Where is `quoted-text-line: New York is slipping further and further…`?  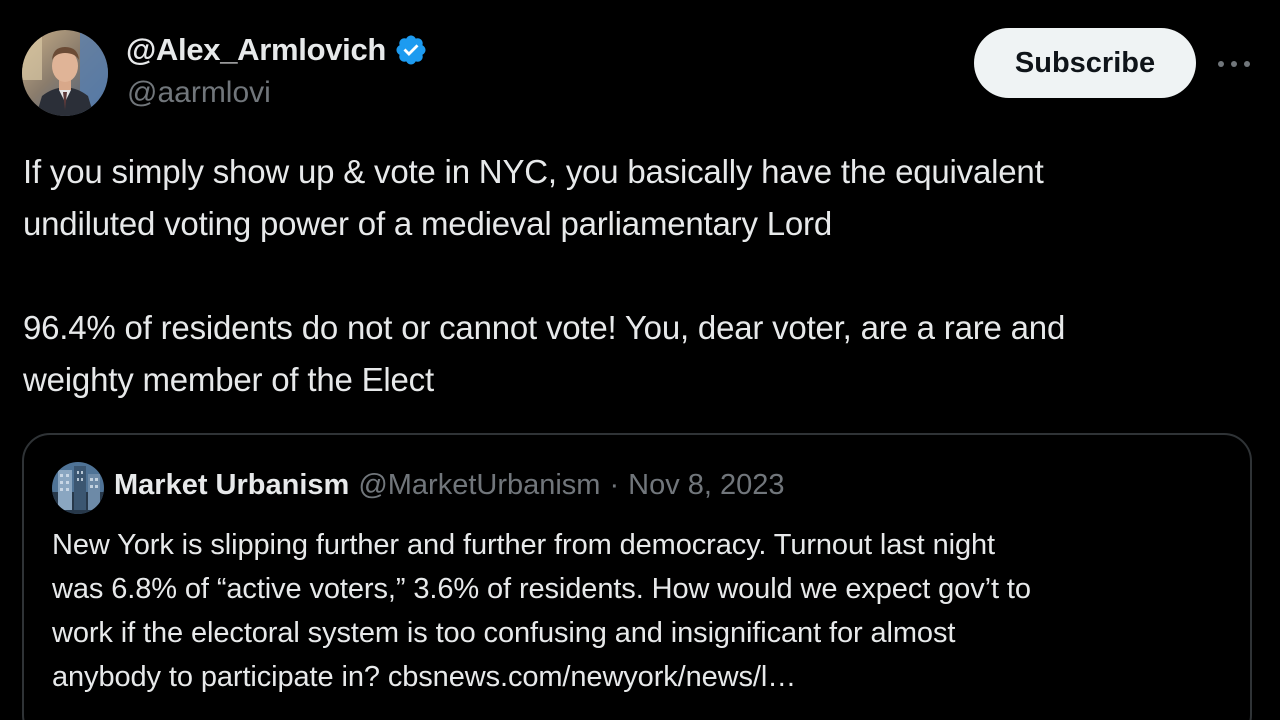
quoted-text-line: New York is slipping further and further… is located at coordinates (523, 545).